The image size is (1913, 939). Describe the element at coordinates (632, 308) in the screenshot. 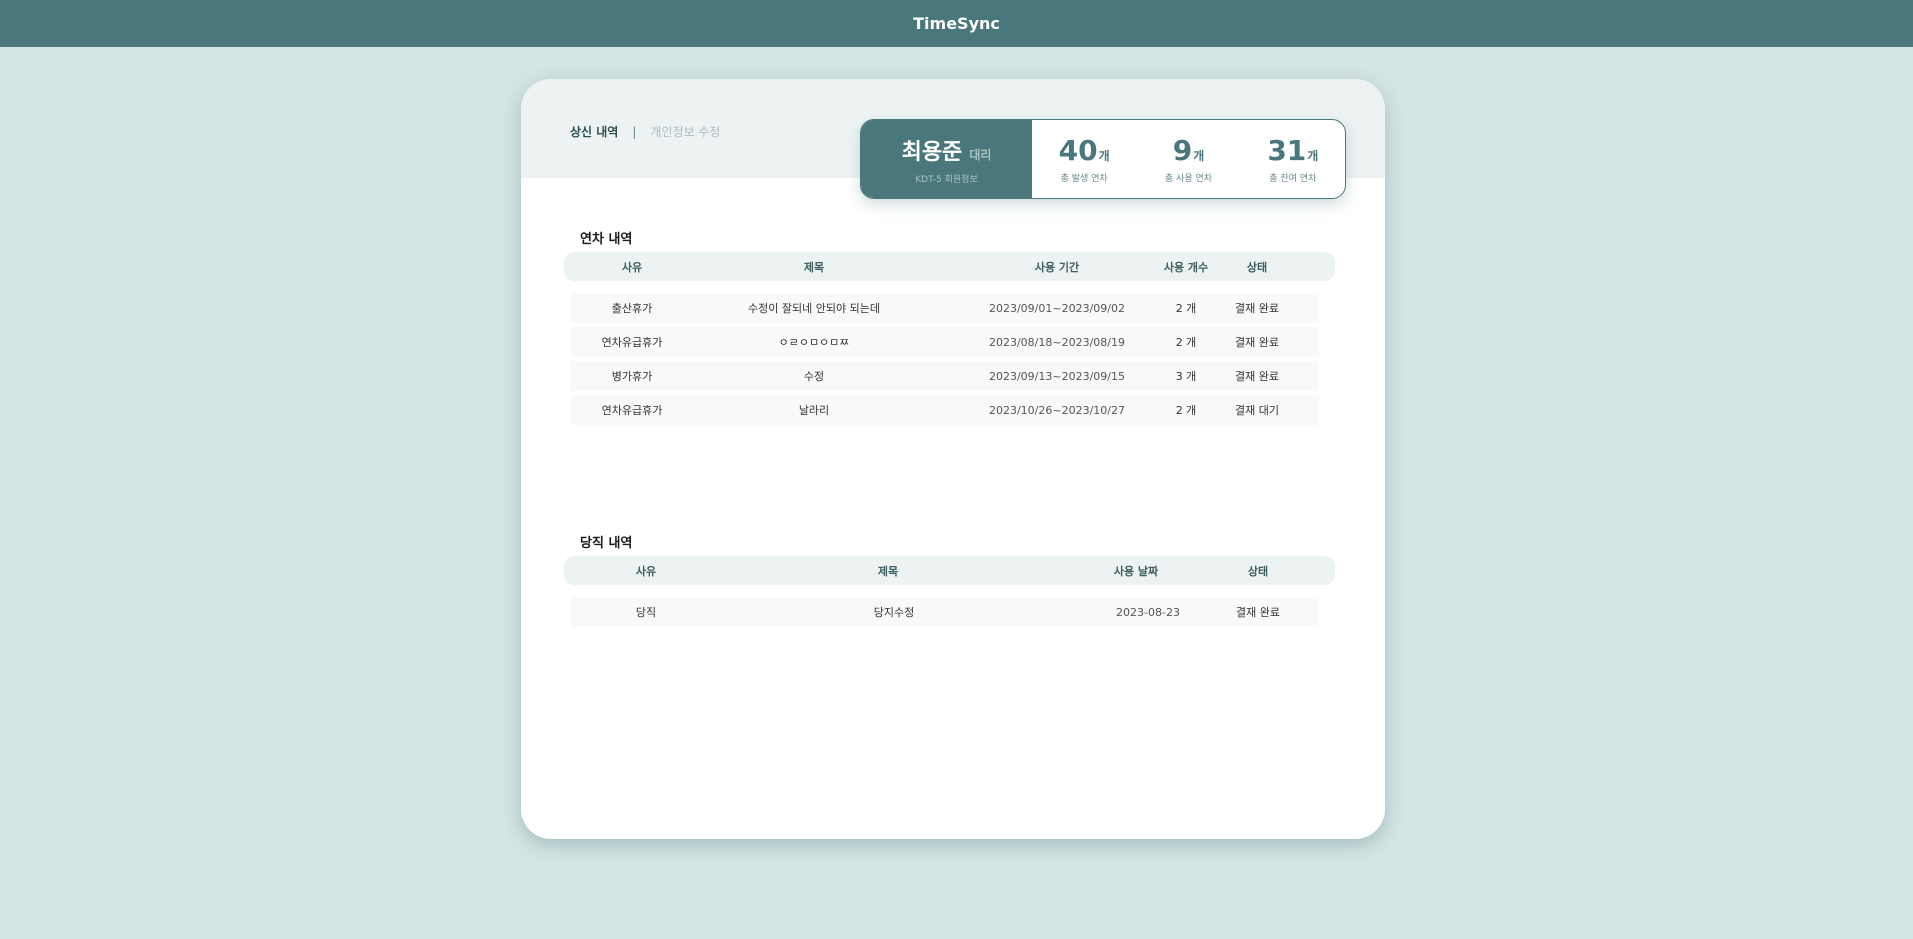

I see `cell-reason: 출산휴가` at that location.